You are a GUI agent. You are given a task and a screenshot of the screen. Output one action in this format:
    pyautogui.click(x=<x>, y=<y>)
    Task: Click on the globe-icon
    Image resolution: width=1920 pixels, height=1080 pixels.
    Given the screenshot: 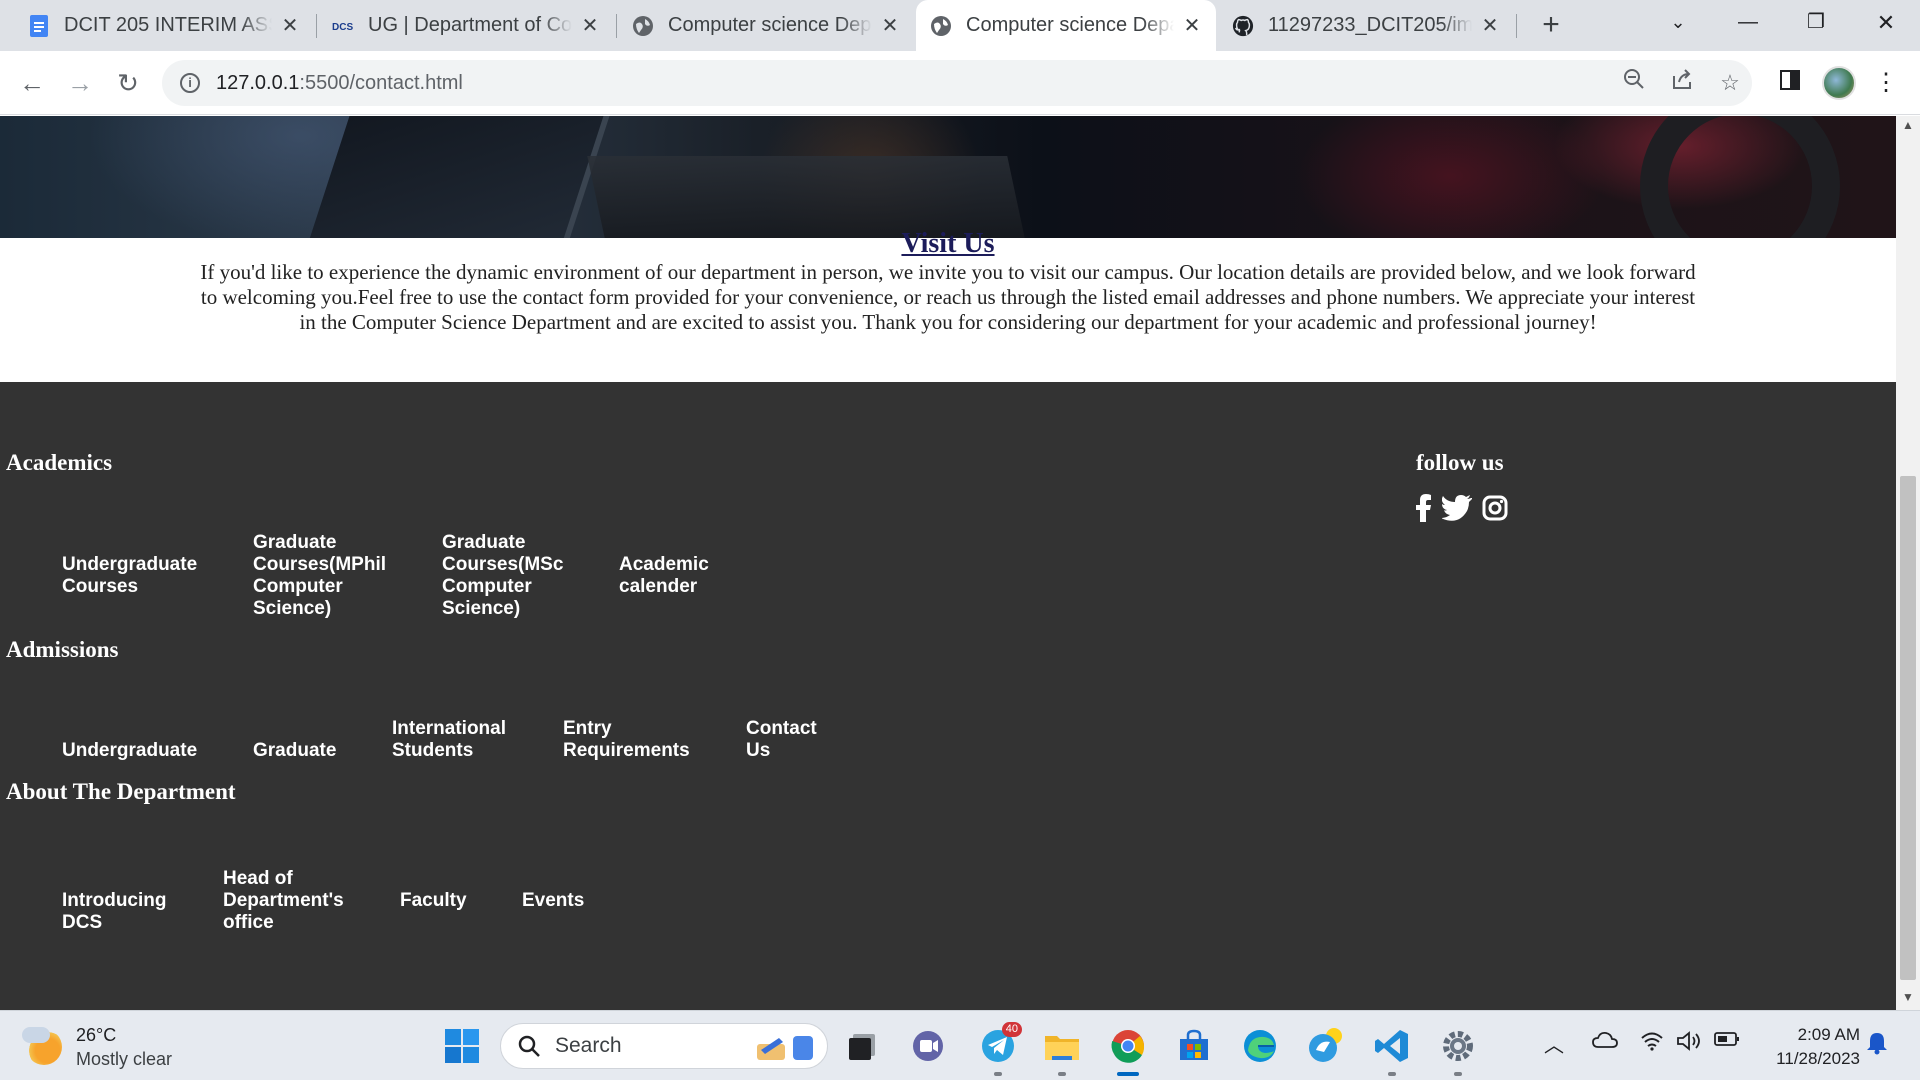 What is the action you would take?
    pyautogui.click(x=941, y=26)
    